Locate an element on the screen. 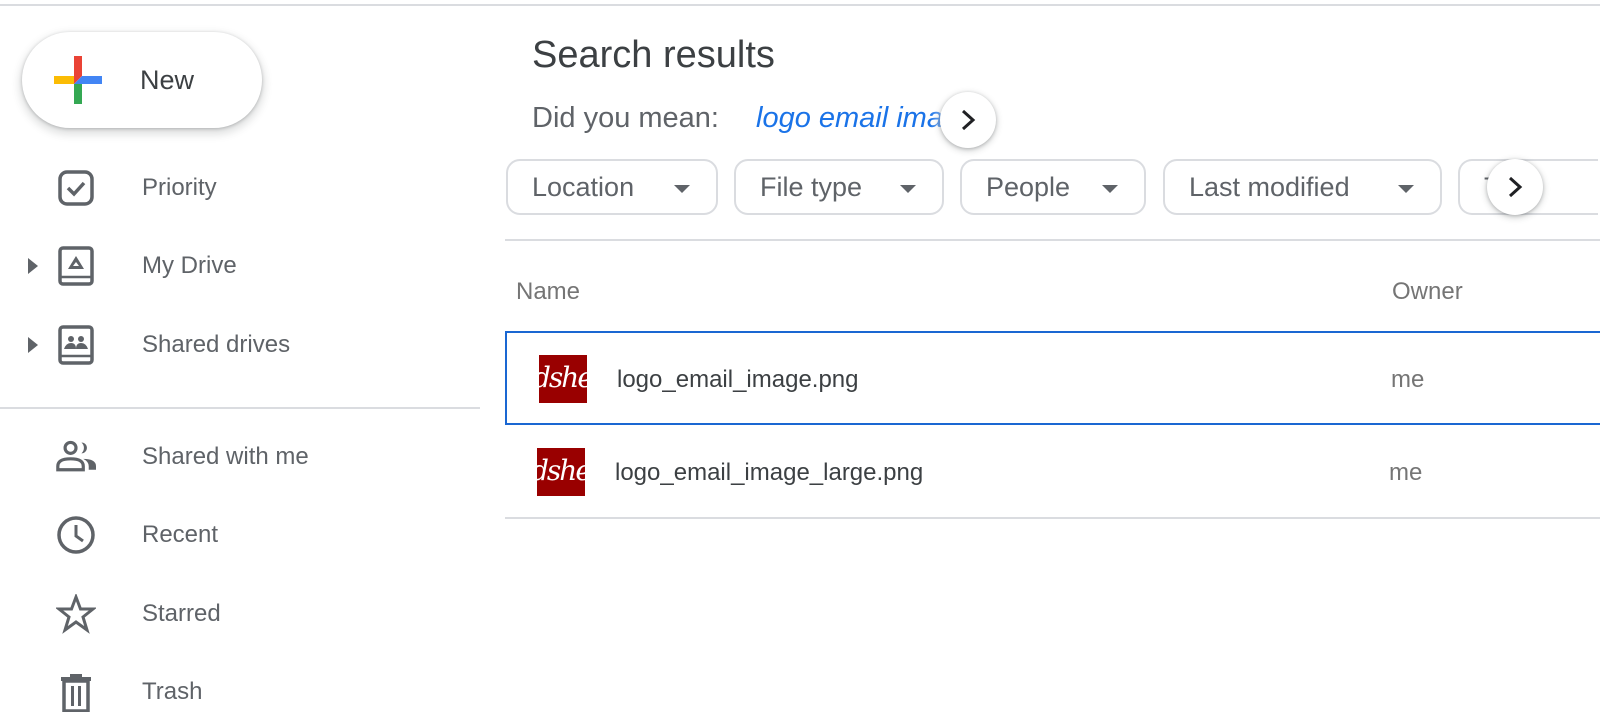 The height and width of the screenshot is (722, 1600). file-name: logo_email_image.png is located at coordinates (738, 379).